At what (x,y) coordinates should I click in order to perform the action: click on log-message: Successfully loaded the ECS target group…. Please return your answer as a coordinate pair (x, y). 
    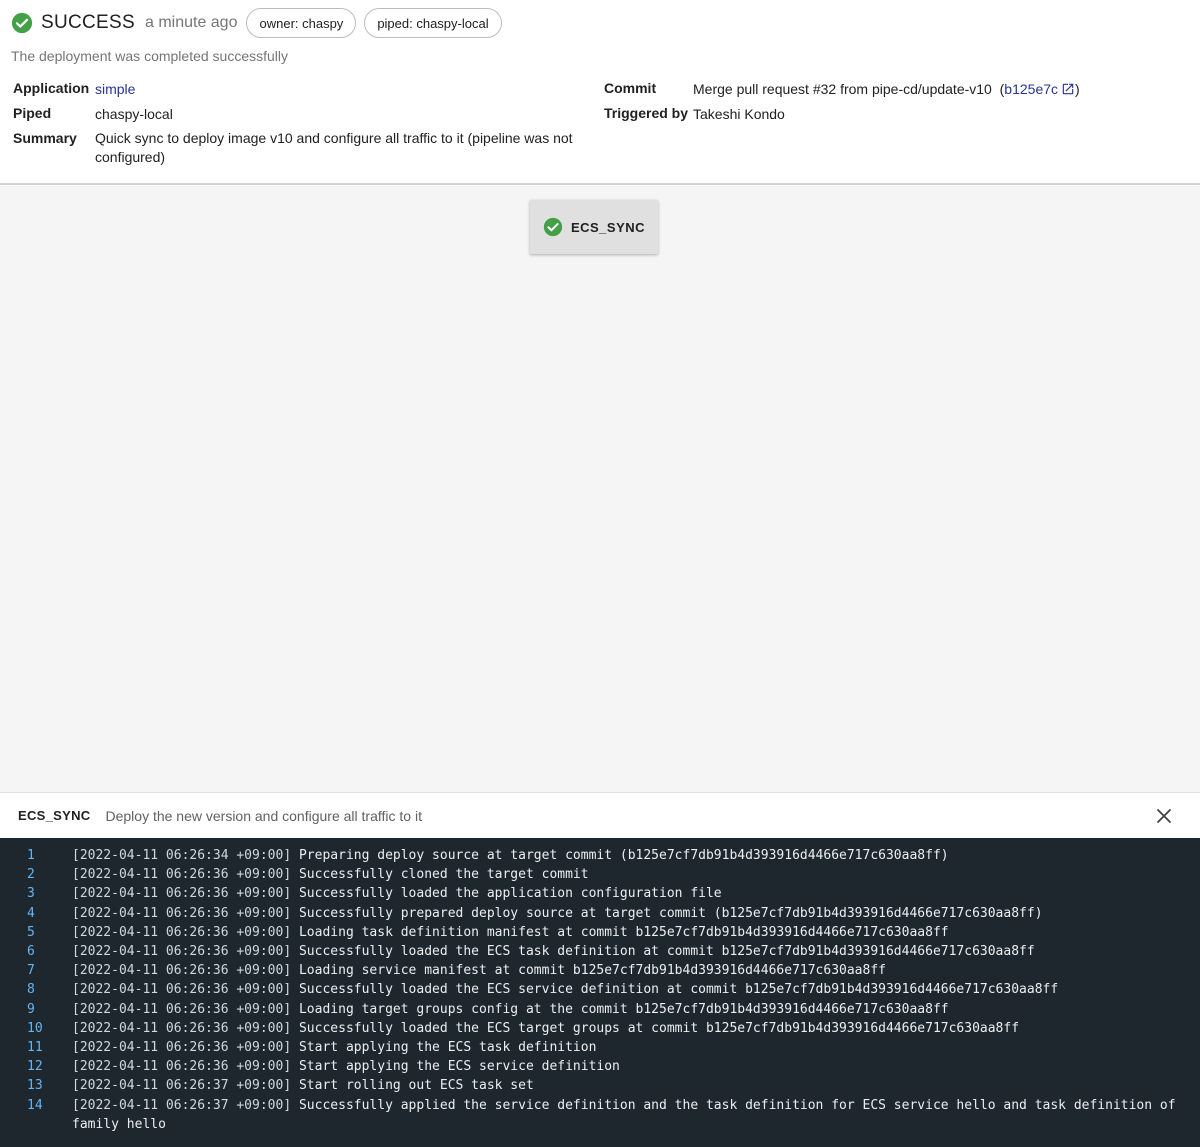
    Looking at the image, I should click on (659, 1028).